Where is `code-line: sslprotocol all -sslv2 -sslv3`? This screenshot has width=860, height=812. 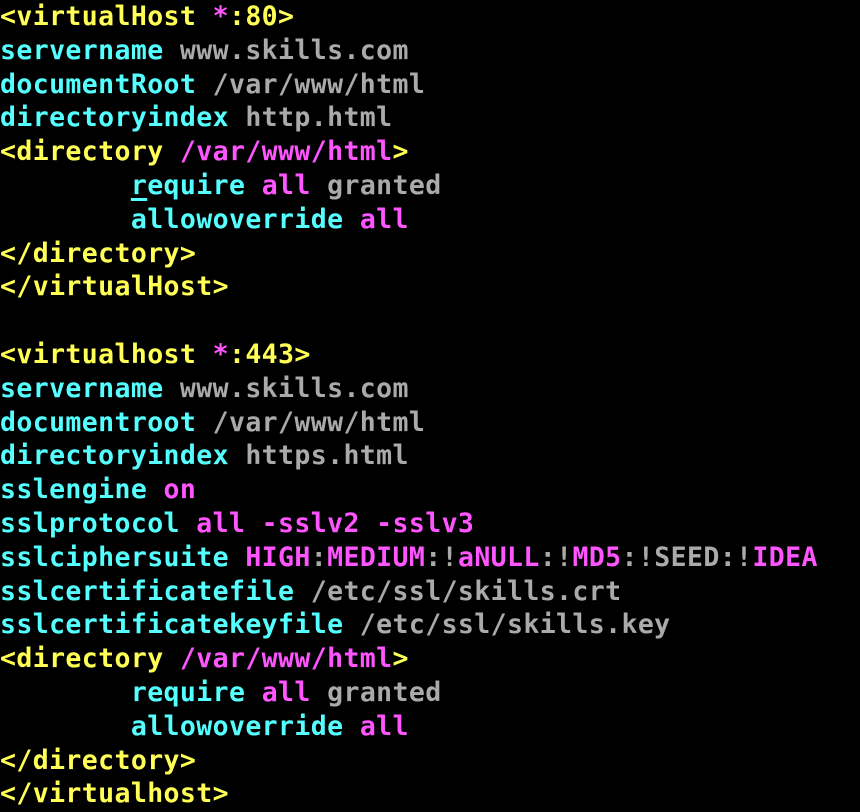 code-line: sslprotocol all -sslv2 -sslv3 is located at coordinates (430, 524).